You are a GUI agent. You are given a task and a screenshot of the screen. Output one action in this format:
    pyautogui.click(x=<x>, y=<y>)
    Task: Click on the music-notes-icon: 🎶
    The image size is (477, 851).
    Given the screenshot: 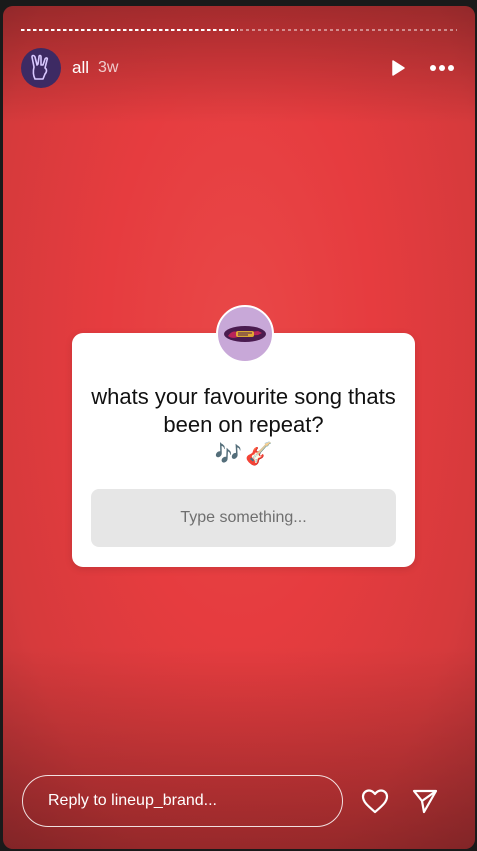 What is the action you would take?
    pyautogui.click(x=228, y=453)
    